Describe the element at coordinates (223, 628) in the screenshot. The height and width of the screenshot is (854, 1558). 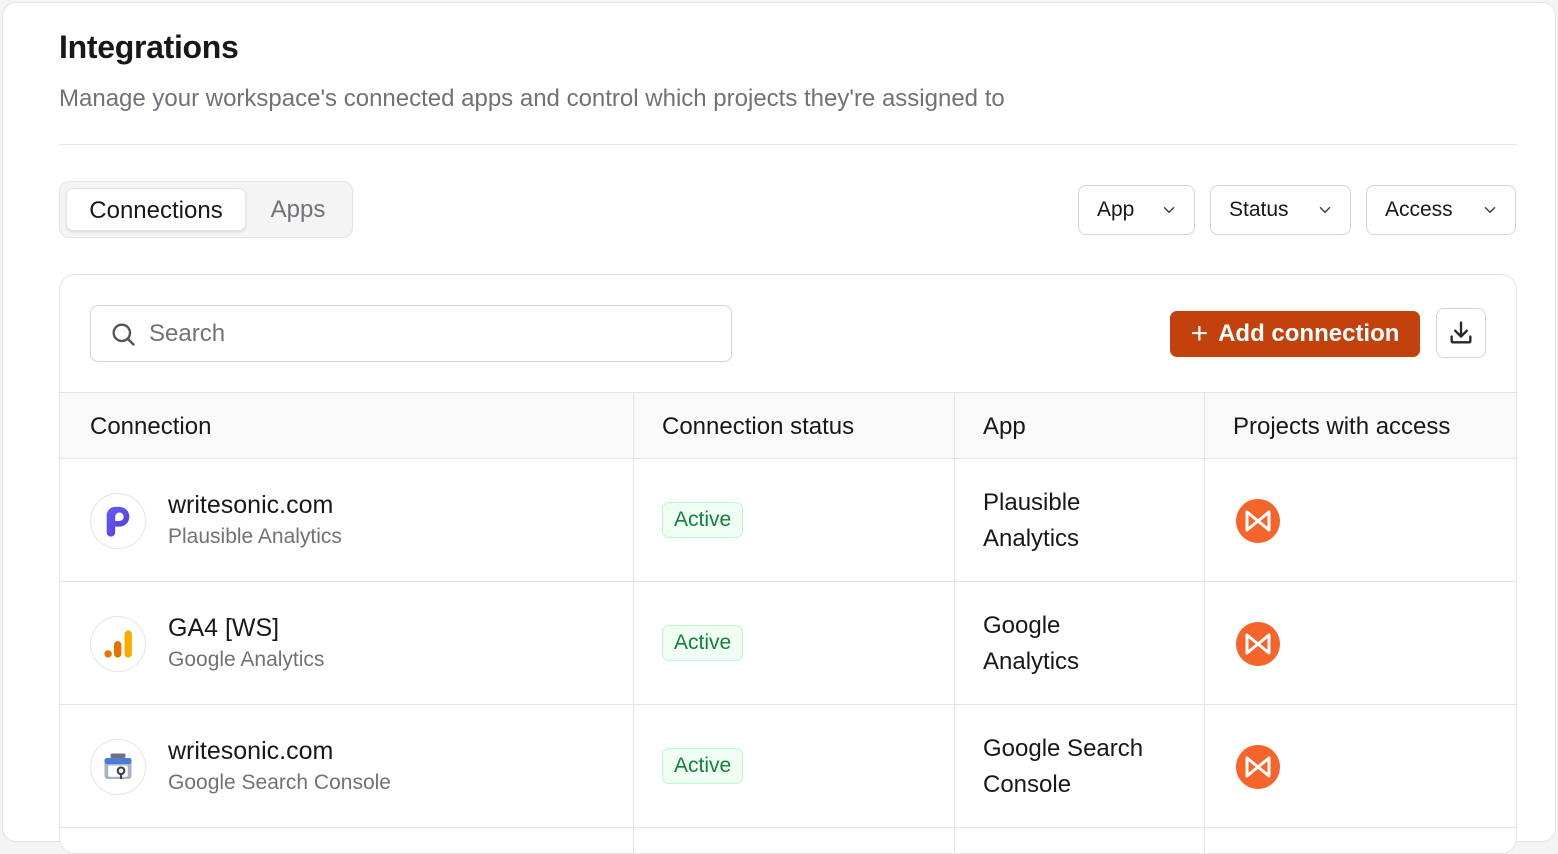
I see `connection-name: GA4 [WS]` at that location.